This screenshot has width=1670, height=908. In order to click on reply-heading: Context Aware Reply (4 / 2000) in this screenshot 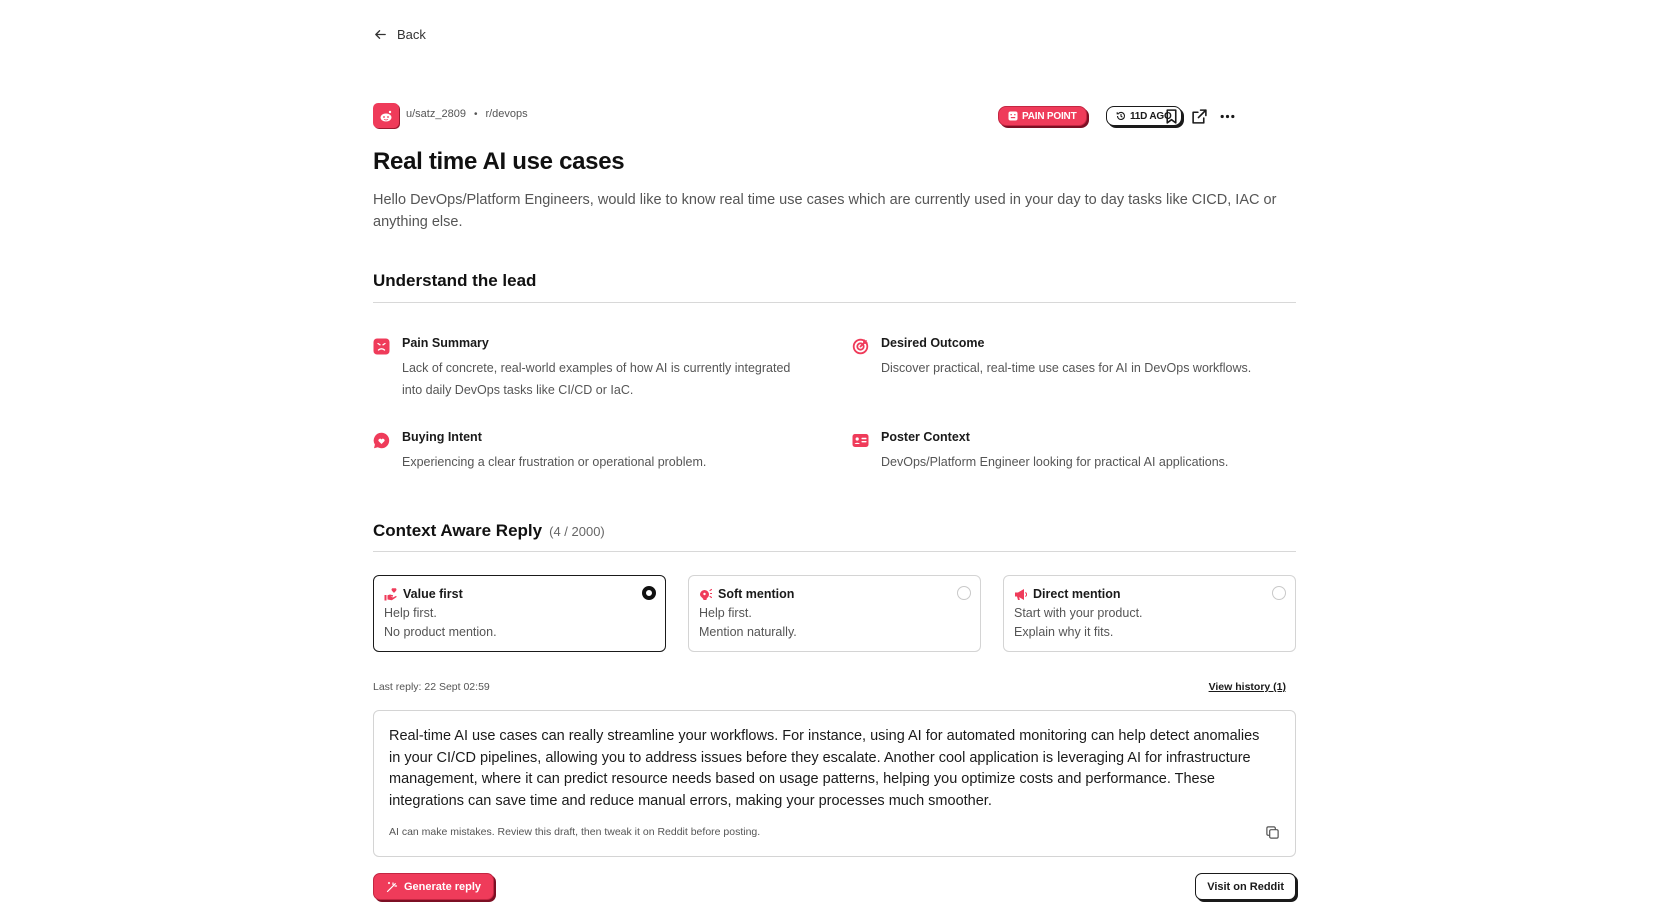, I will do `click(489, 531)`.